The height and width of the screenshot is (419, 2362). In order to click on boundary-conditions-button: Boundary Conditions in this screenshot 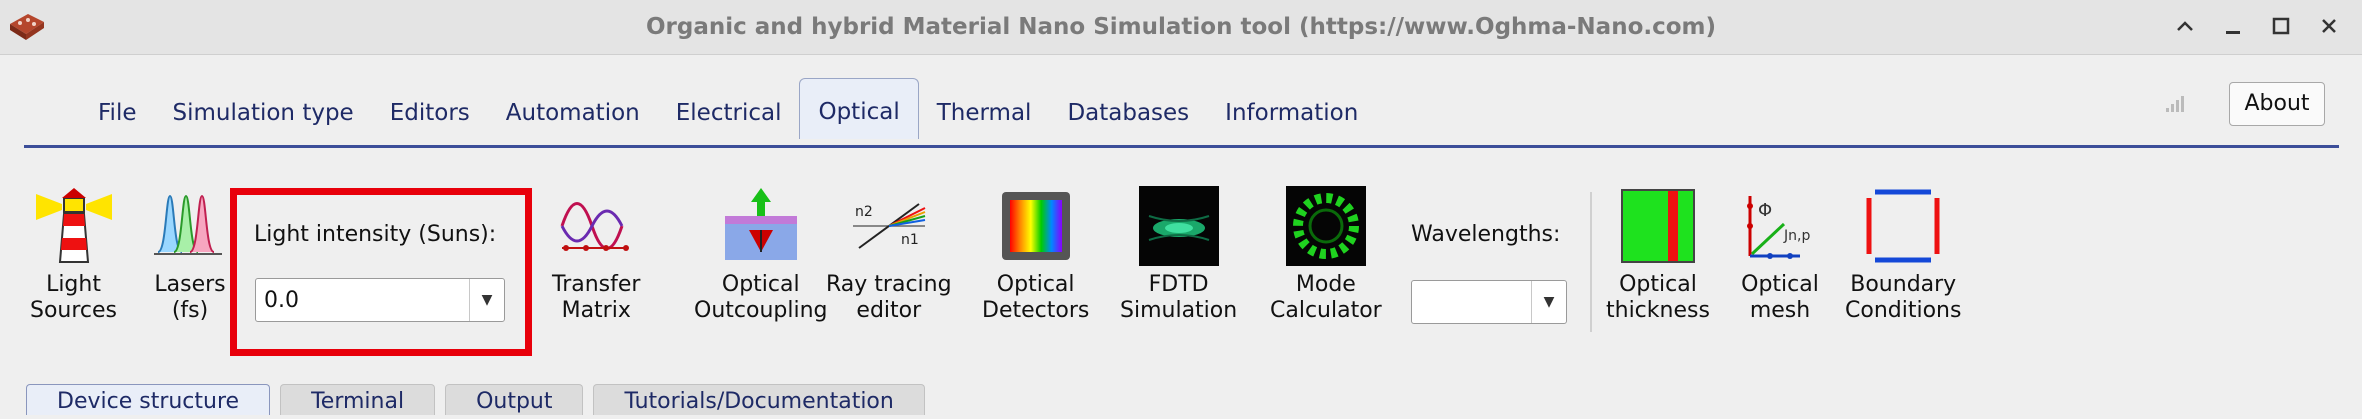, I will do `click(1903, 255)`.